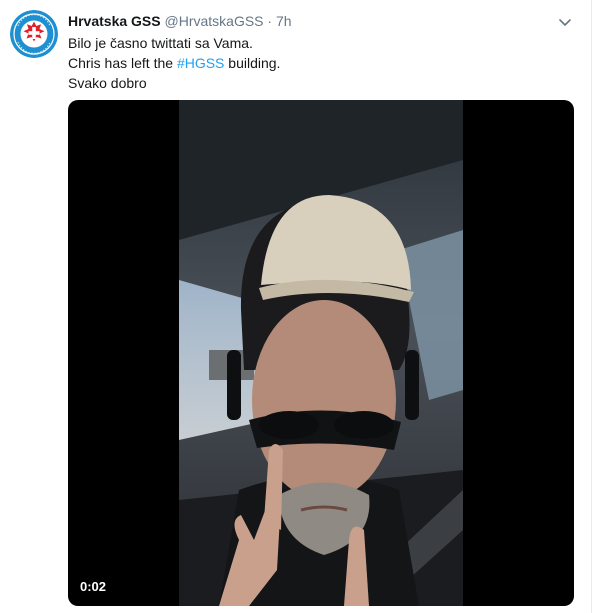 Image resolution: width=592 pixels, height=613 pixels. I want to click on tweet-text-line: Svako dobro, so click(107, 83).